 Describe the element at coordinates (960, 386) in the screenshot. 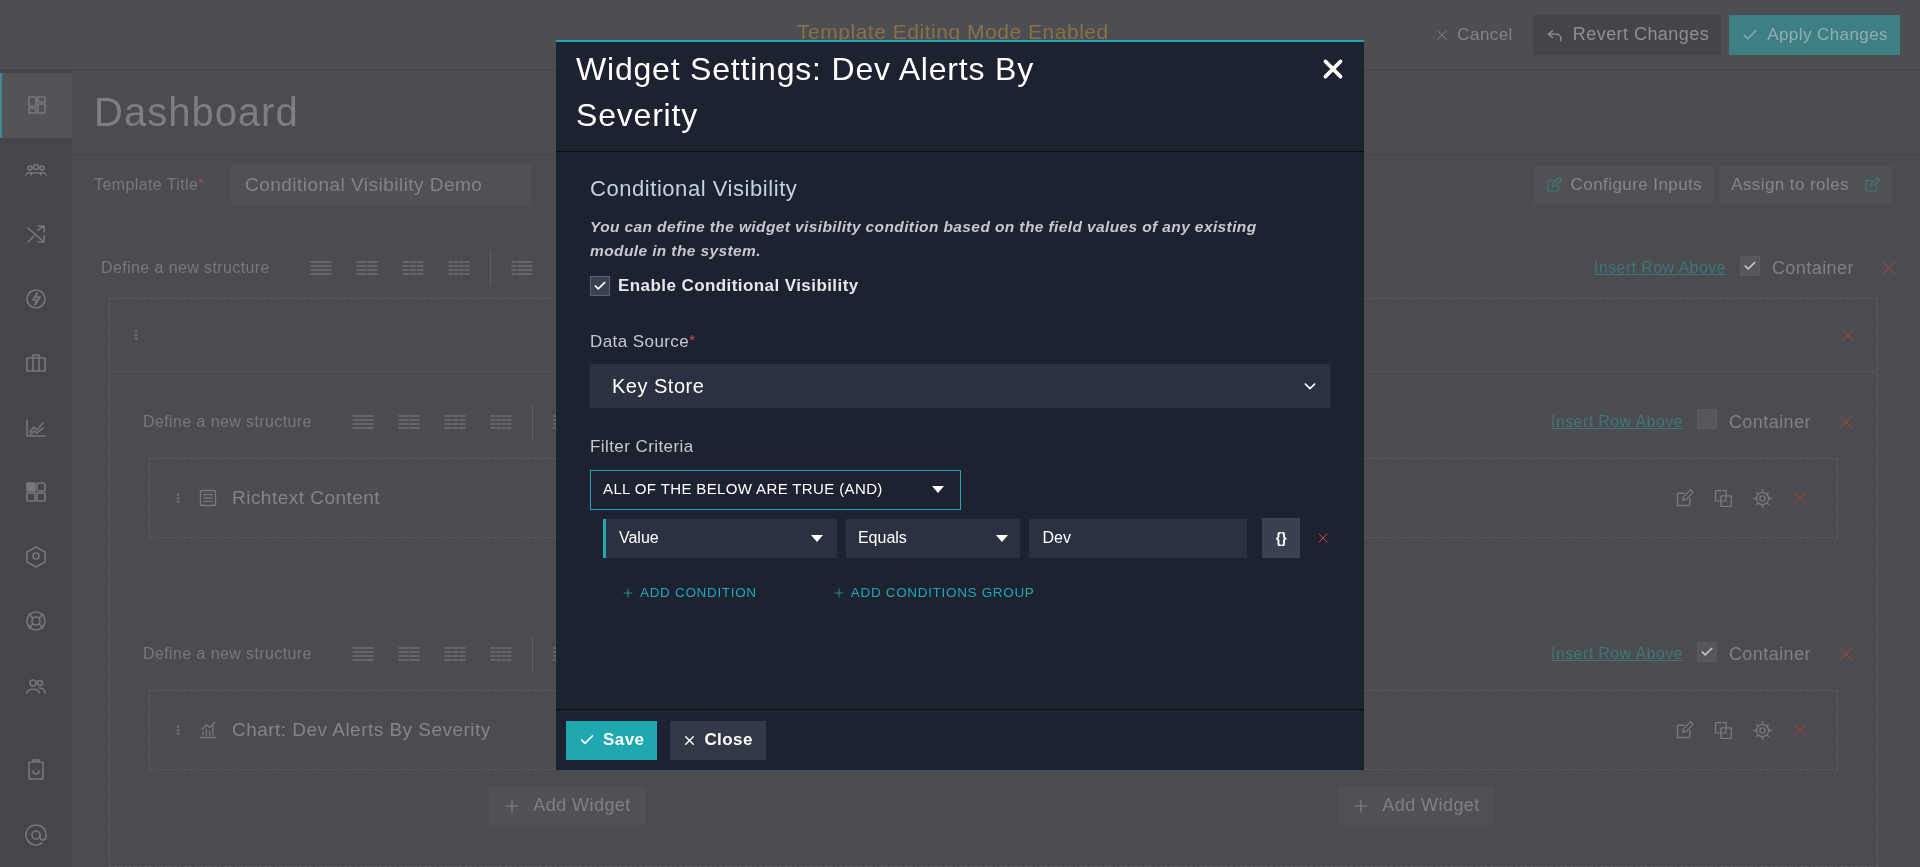

I see `data-source-select: Key Store` at that location.